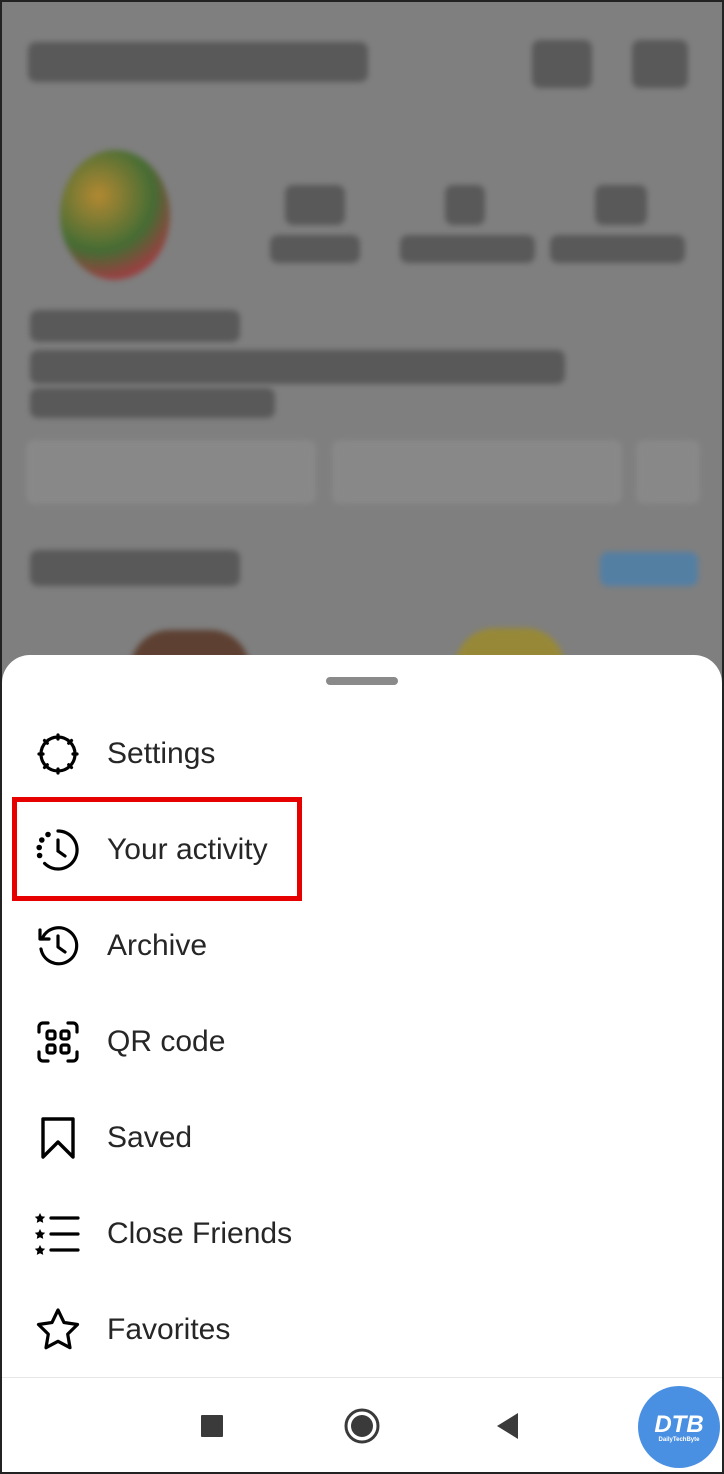 This screenshot has height=1474, width=724. Describe the element at coordinates (508, 1426) in the screenshot. I see `back-button` at that location.